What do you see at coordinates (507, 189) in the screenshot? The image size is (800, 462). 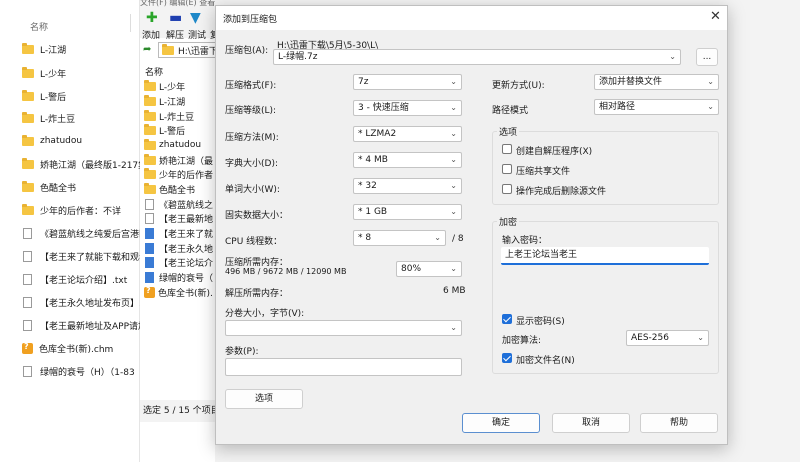 I see `delete-after-checkbox` at bounding box center [507, 189].